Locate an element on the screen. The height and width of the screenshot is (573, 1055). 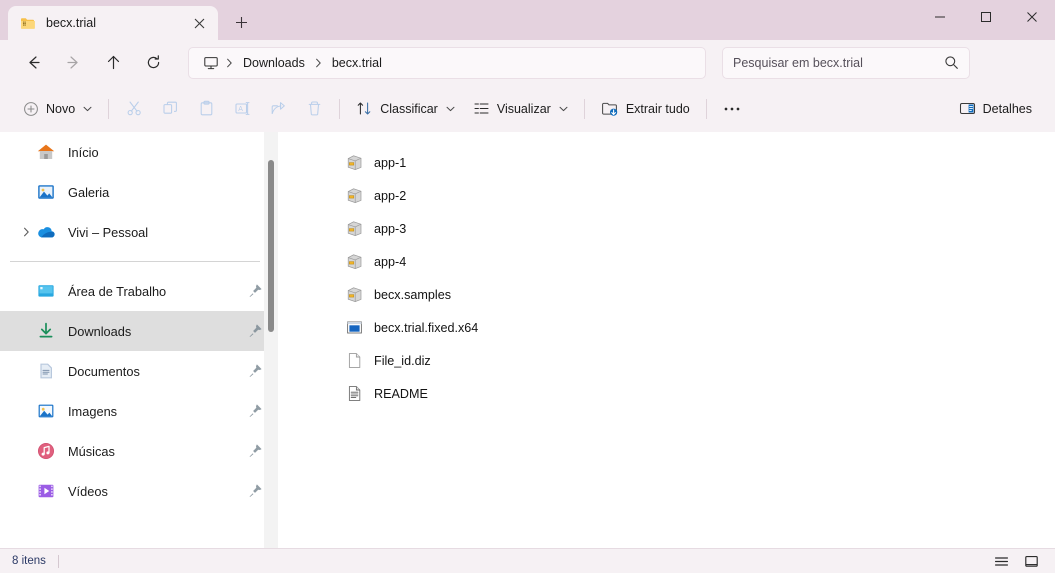
details-pane-label: Detalhes is located at coordinates (1007, 108).